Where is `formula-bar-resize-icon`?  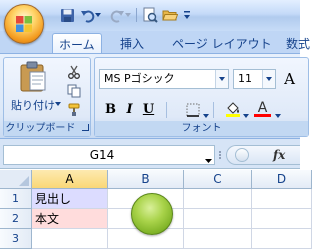 formula-bar-resize-icon is located at coordinates (220, 155).